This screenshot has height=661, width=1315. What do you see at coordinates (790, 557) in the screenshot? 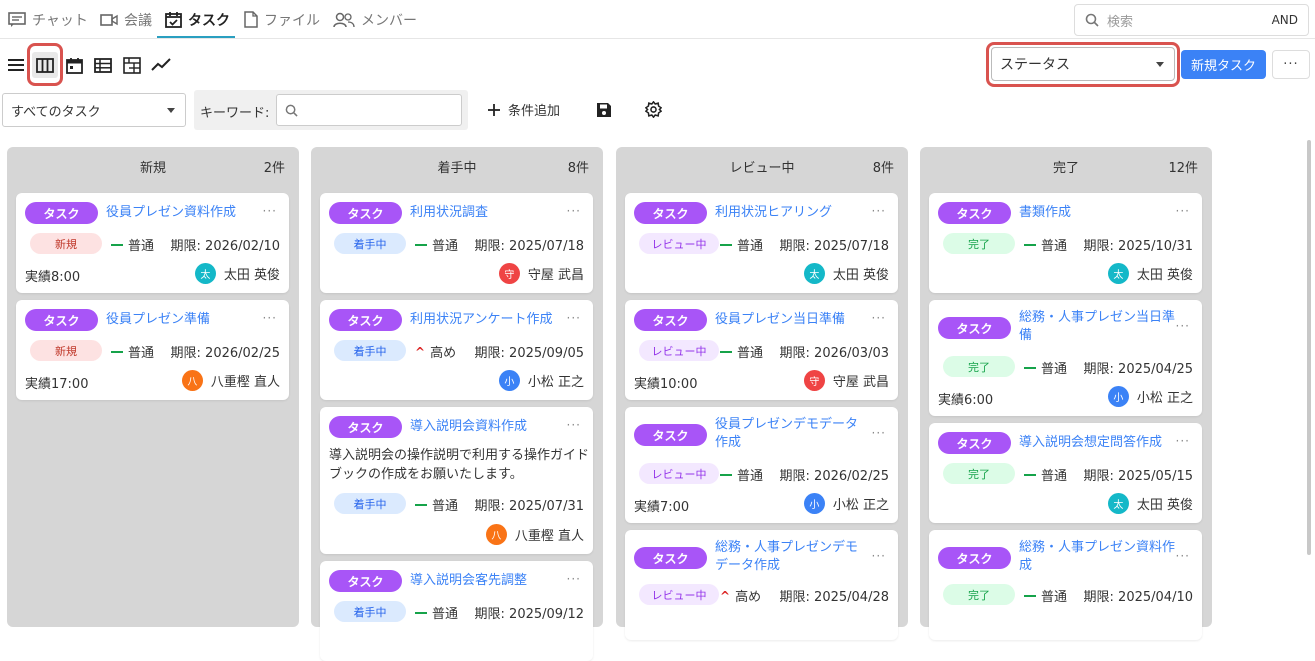
I see `task-title: 総務・人事プレゼンデモデータ作成` at bounding box center [790, 557].